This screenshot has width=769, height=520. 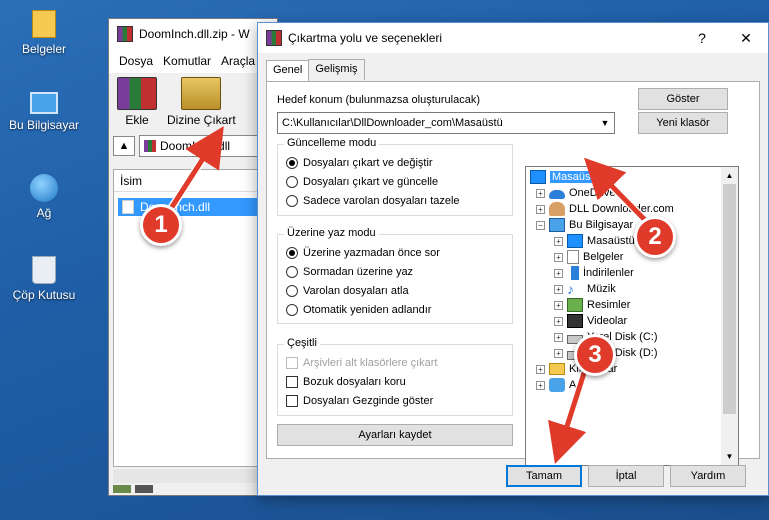 What do you see at coordinates (336, 69) in the screenshot?
I see `tab-advanced: Gelişmiş` at bounding box center [336, 69].